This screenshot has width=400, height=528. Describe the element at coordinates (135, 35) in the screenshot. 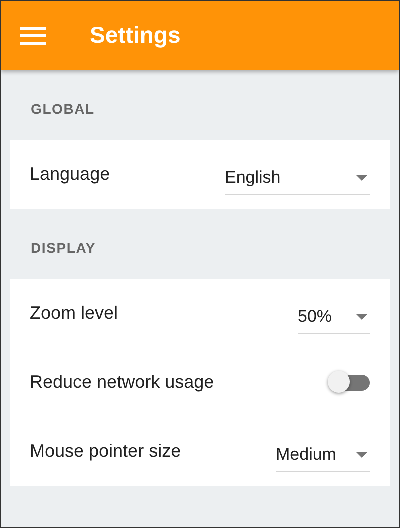

I see `app-title: Settings` at that location.